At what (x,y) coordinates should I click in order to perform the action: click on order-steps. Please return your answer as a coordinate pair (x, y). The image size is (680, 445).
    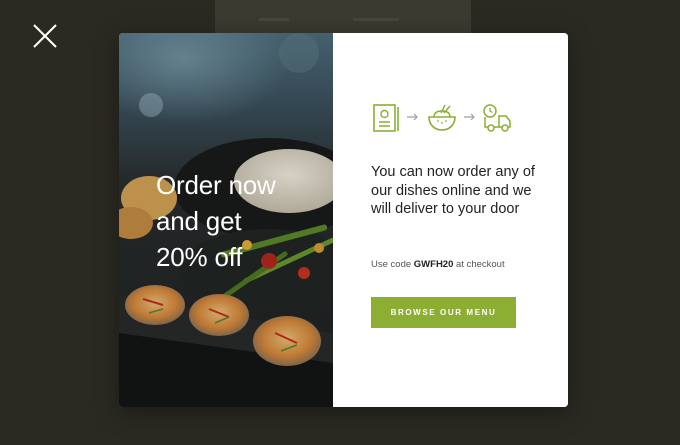
    Looking at the image, I should click on (446, 120).